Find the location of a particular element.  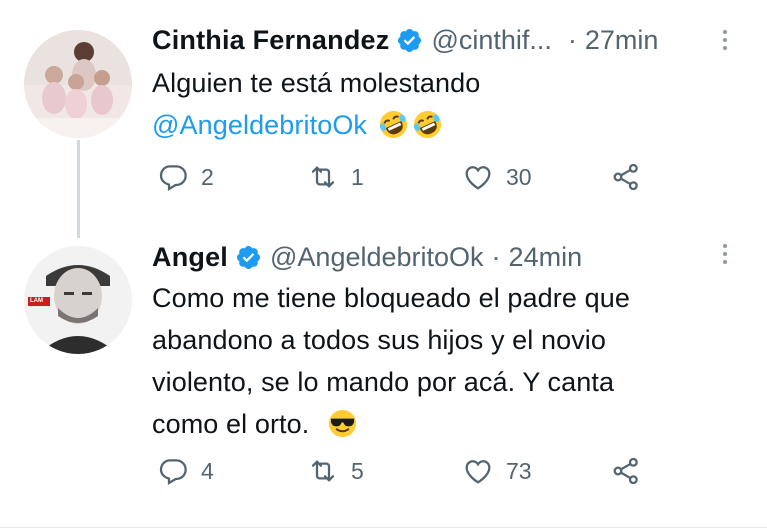

avatar-photo is located at coordinates (78, 84).